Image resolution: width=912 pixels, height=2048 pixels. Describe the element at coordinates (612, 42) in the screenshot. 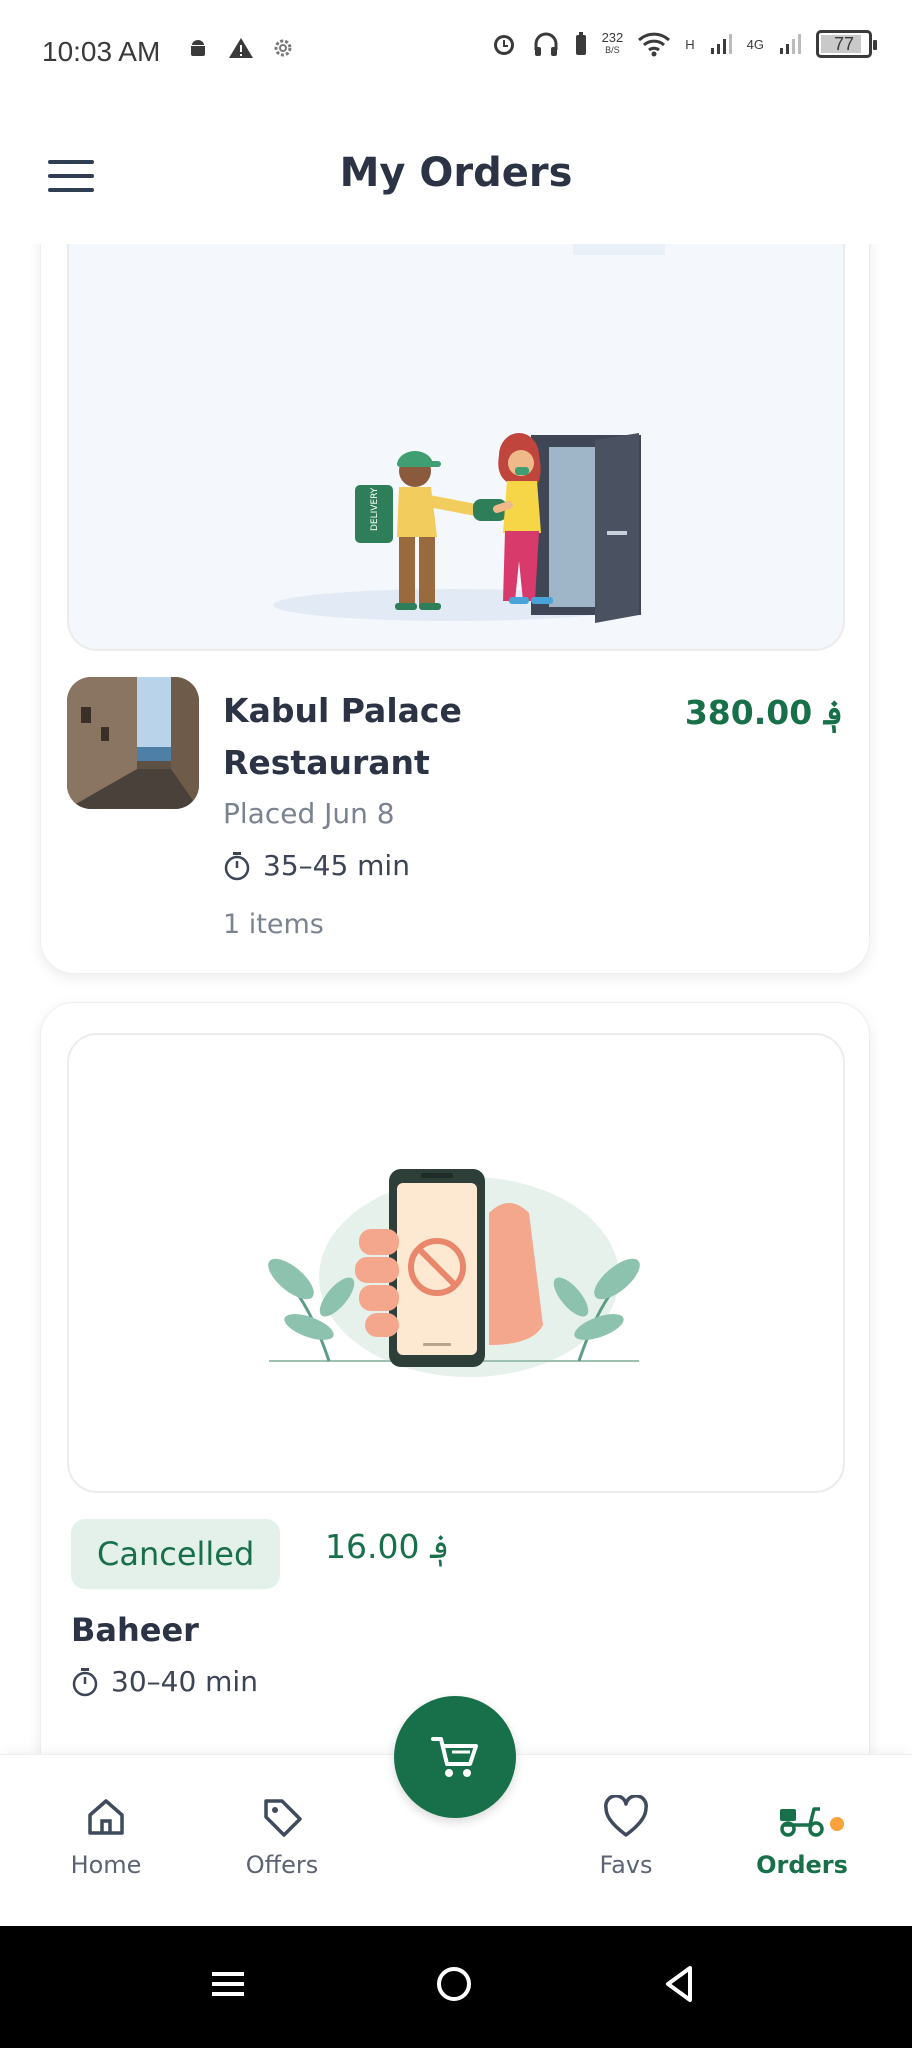

I see `network-speed: 232 B/S` at that location.